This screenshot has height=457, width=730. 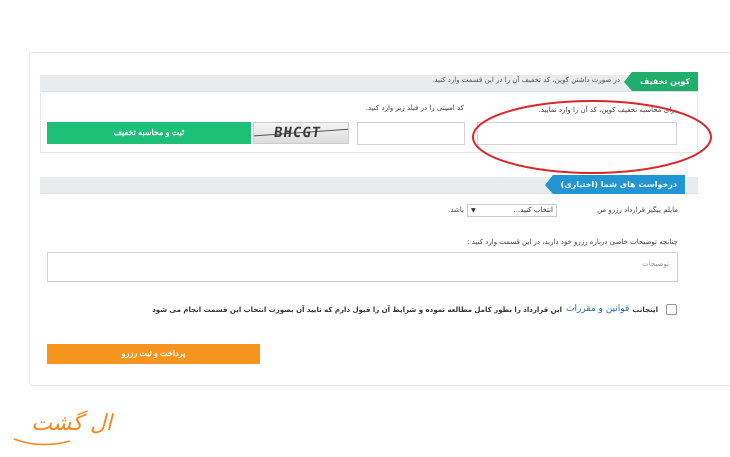 I want to click on pickup-suffix-label: باشد., so click(x=456, y=210).